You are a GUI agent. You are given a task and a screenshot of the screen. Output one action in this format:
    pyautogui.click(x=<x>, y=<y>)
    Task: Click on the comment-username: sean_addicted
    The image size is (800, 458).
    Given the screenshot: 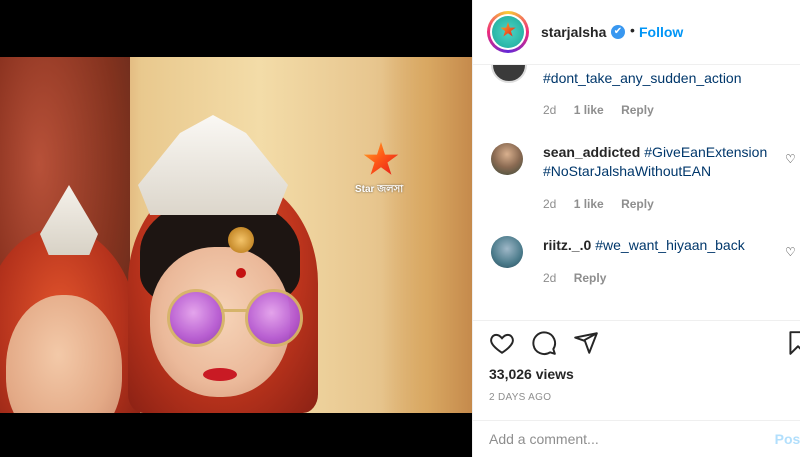 What is the action you would take?
    pyautogui.click(x=591, y=152)
    